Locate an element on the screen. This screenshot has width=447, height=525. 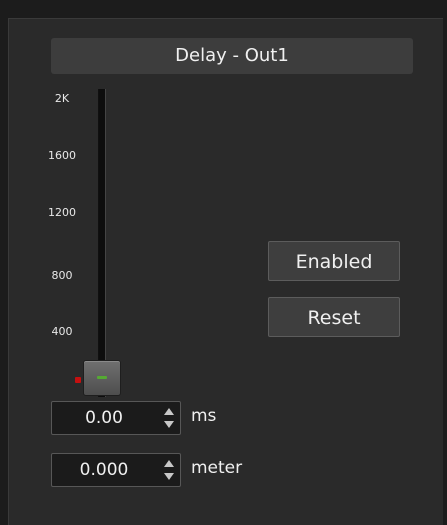
reset-button: Reset is located at coordinates (334, 317).